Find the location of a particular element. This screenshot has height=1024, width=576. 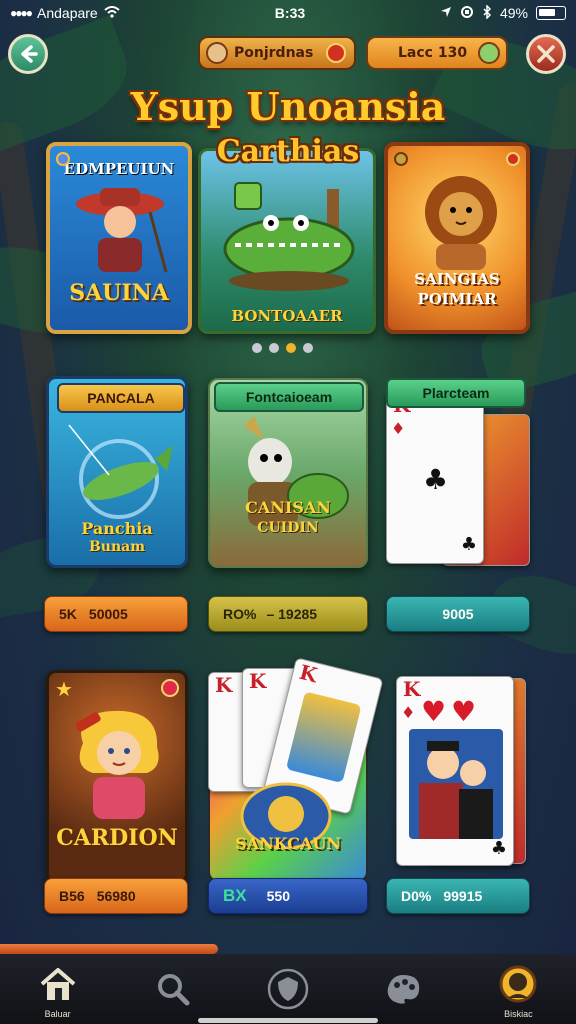

tools-button is located at coordinates (546, 54).